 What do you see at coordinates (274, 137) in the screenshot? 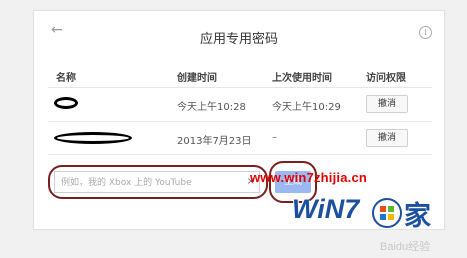
I see `last-used-time: –` at bounding box center [274, 137].